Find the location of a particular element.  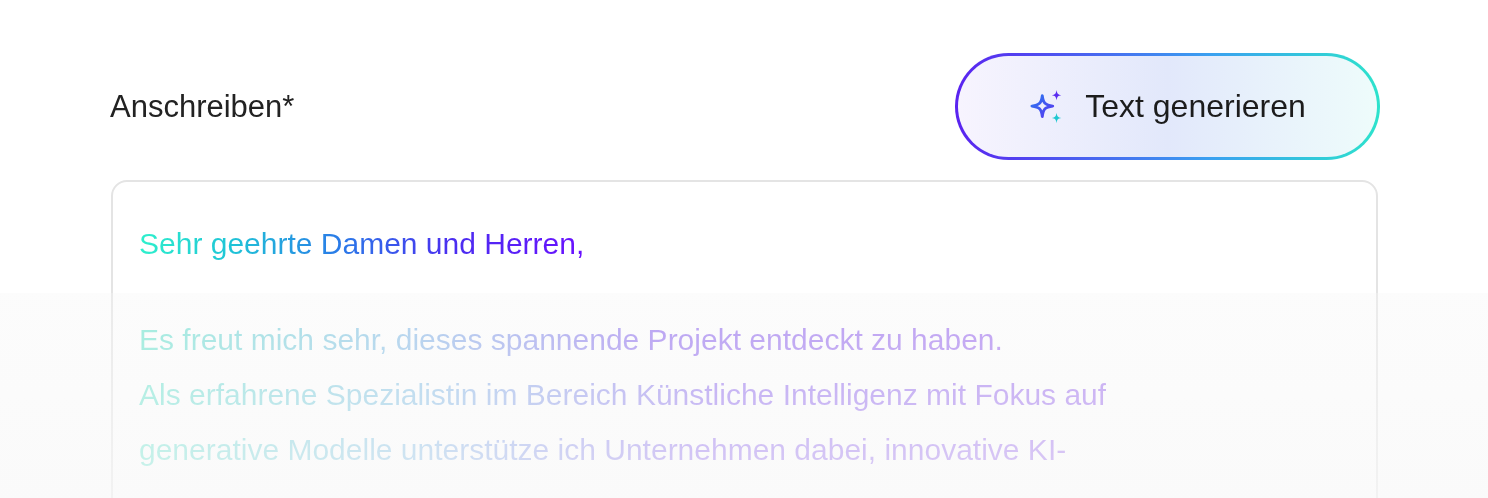

field-label: Anschreiben* is located at coordinates (202, 106).